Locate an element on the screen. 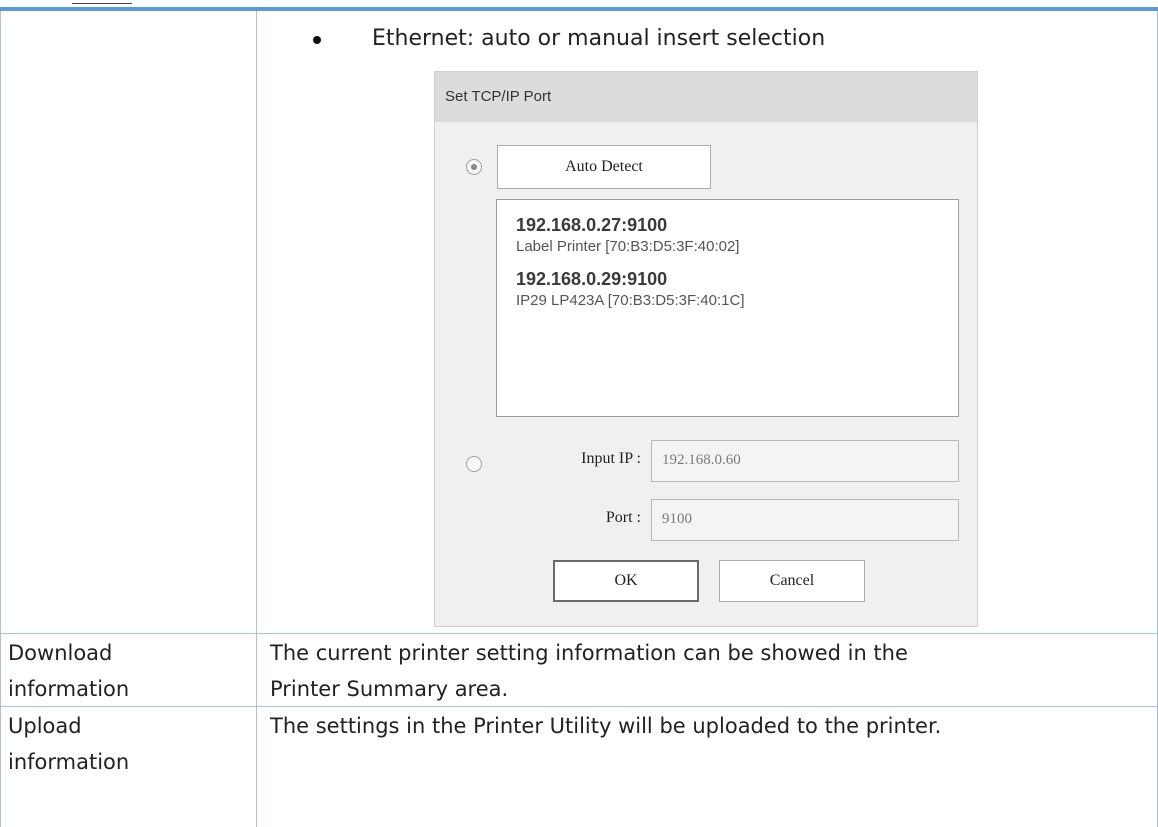  input-ip-radio is located at coordinates (474, 464).